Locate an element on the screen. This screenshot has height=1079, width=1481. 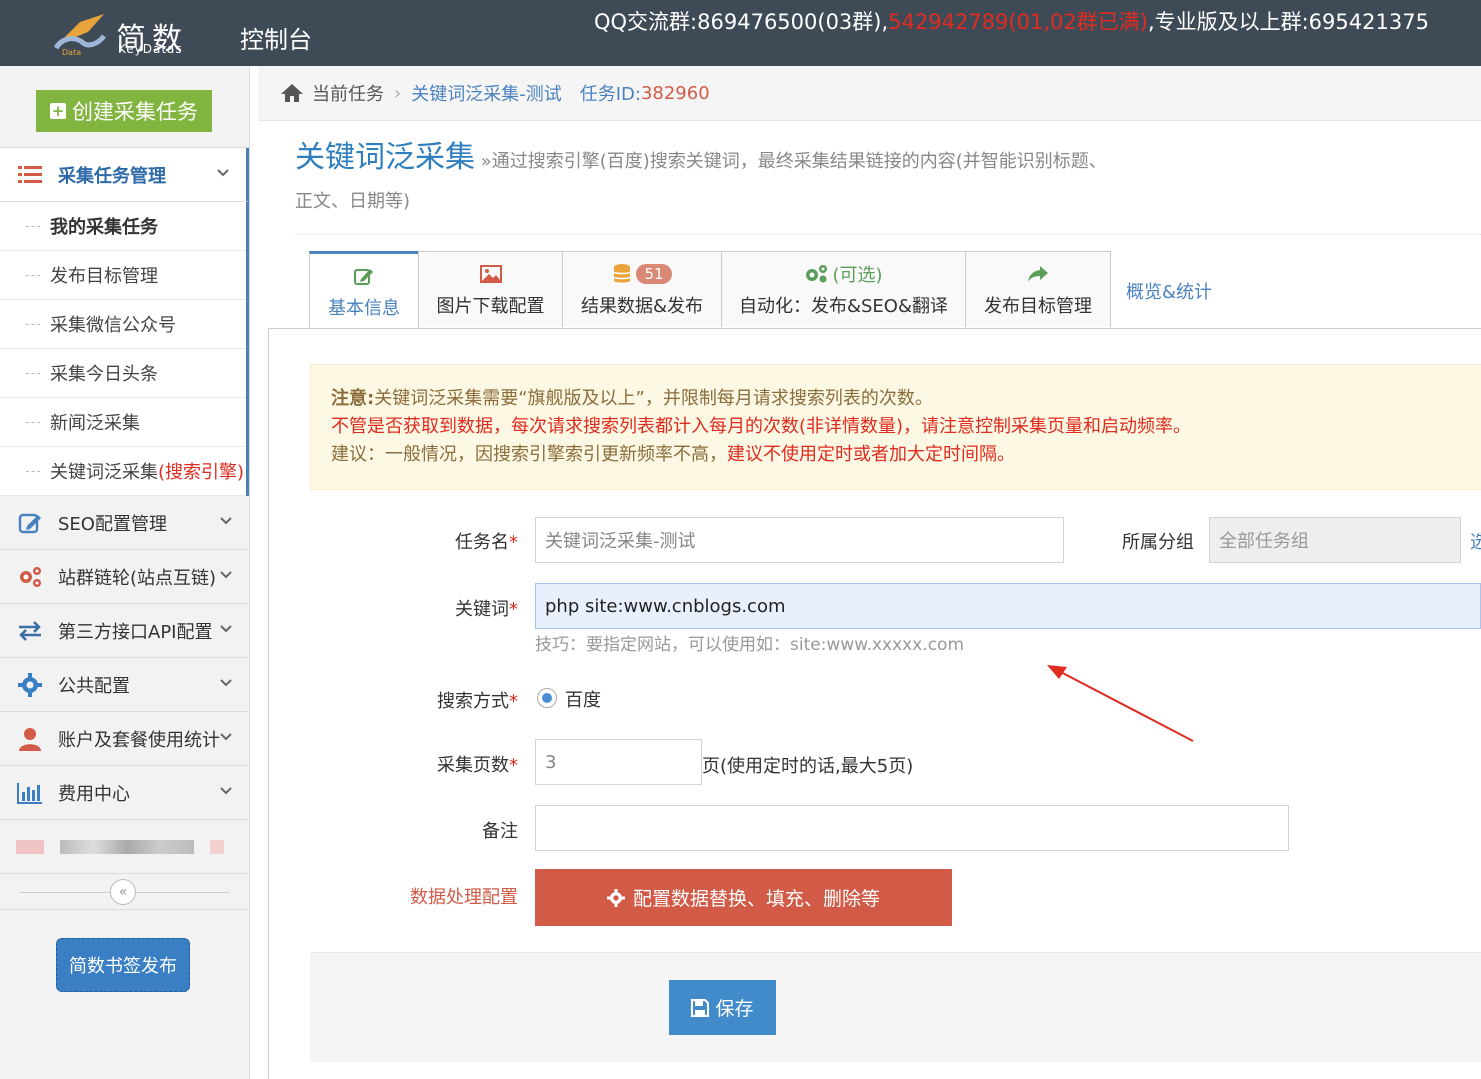
menu-label: 第三方接口API配置 is located at coordinates (135, 632).